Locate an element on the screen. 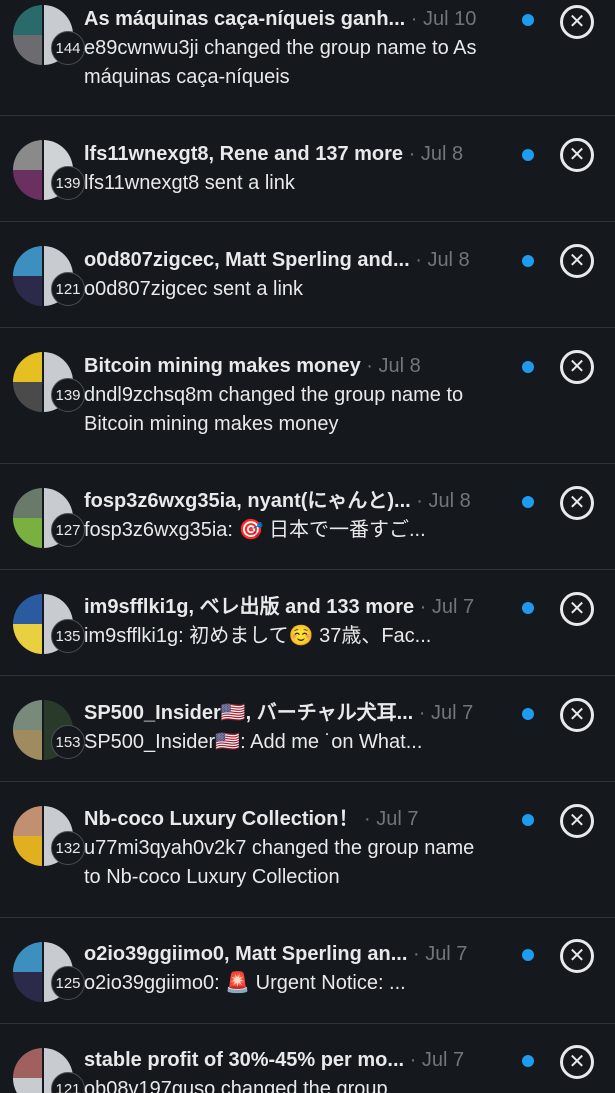 The width and height of the screenshot is (615, 1093). message-preview: o0d807zigcec sent a link is located at coordinates (194, 289).